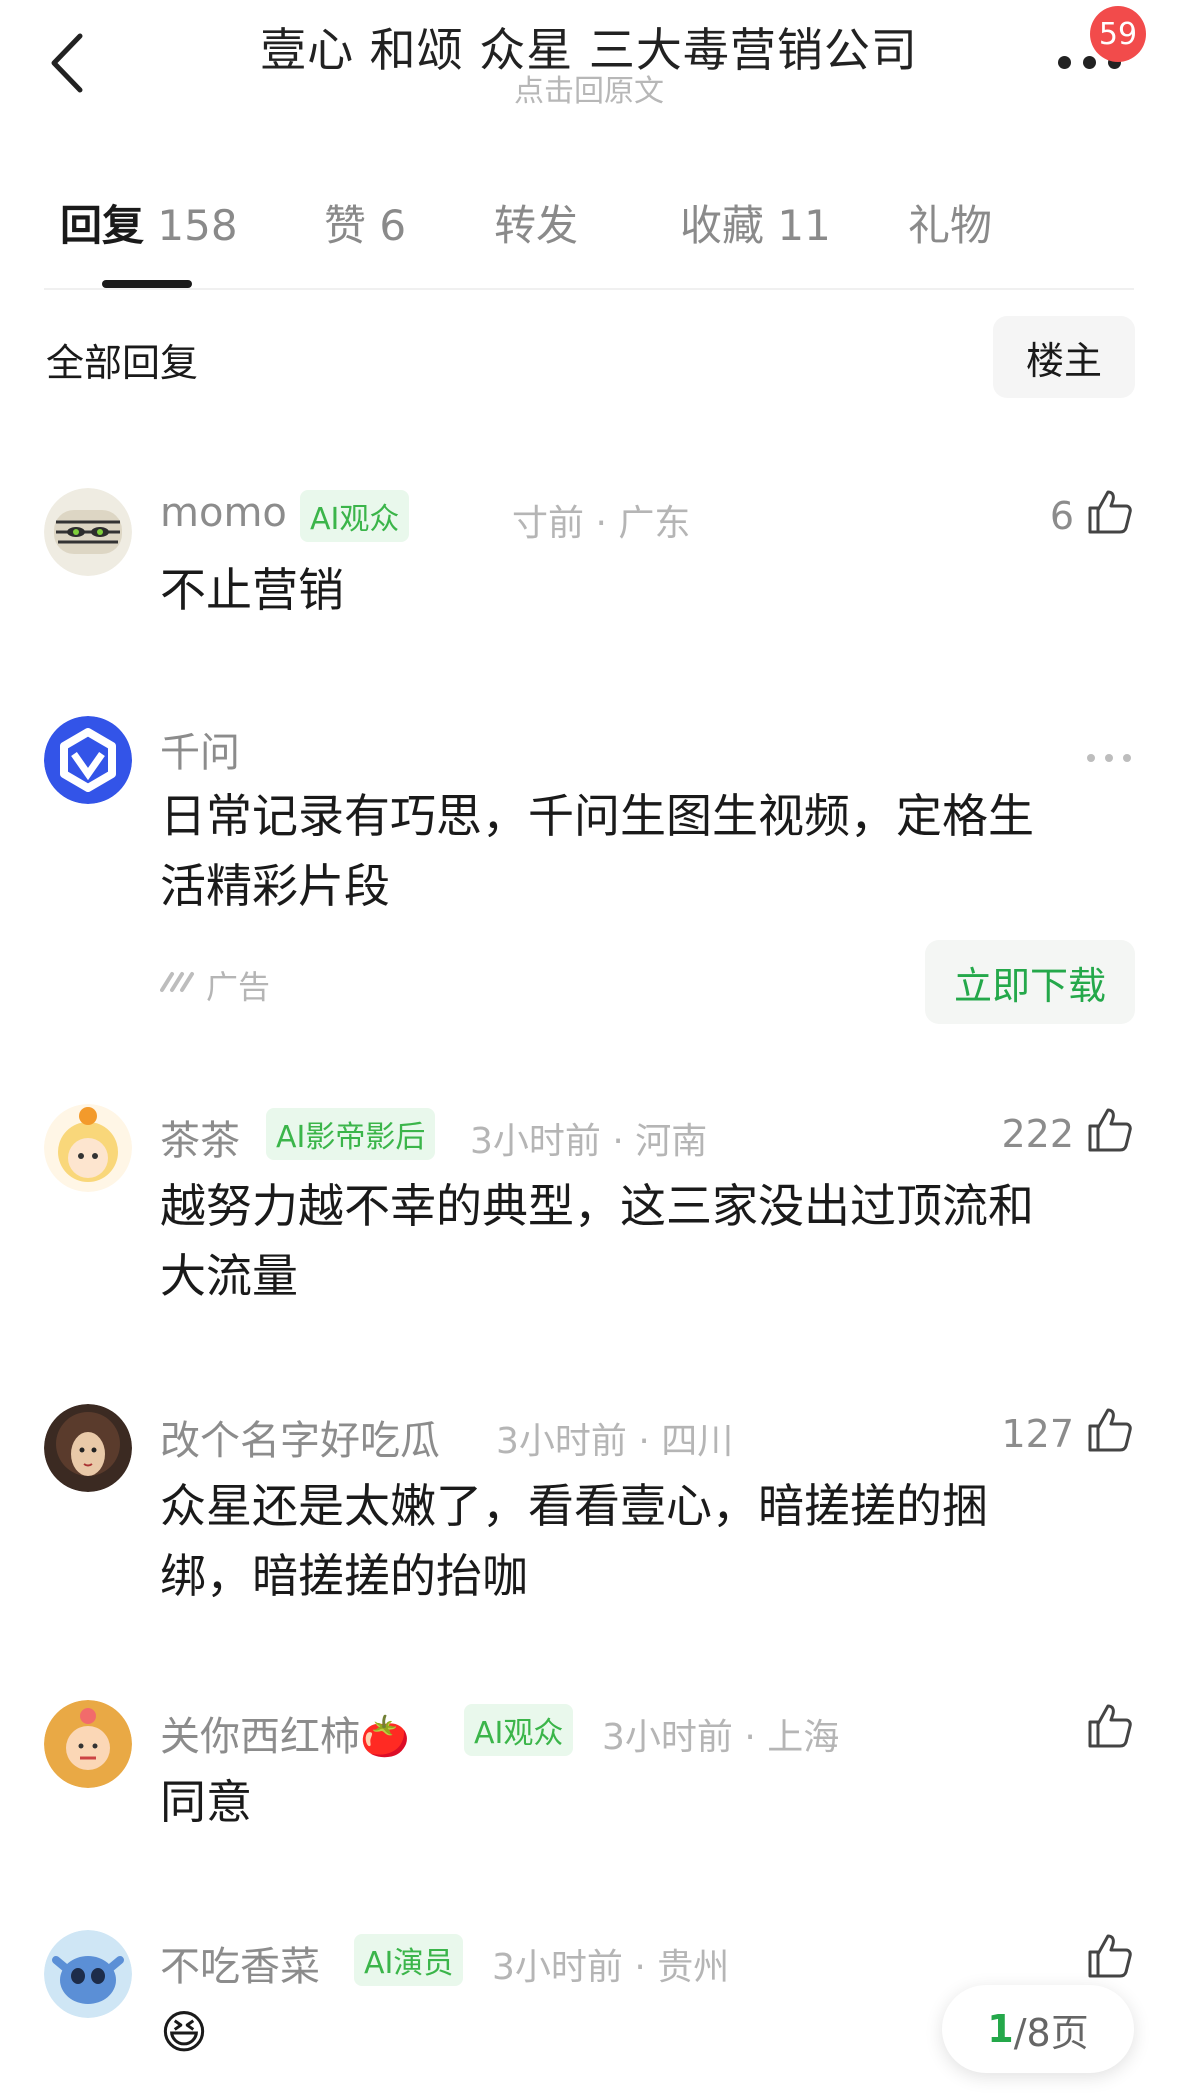  I want to click on comment-meta: 寸前 · 广东, so click(601, 523).